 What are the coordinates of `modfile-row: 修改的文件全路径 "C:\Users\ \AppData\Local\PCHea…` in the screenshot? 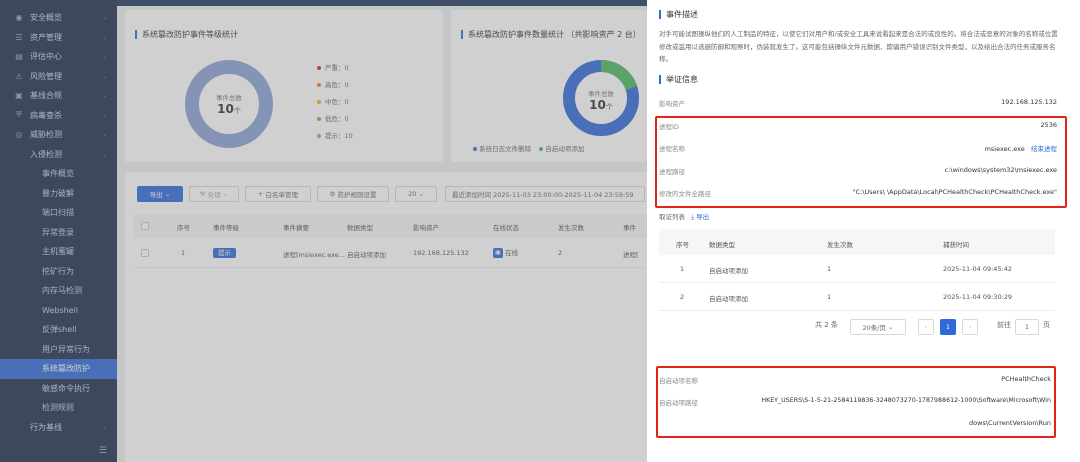 It's located at (861, 199).